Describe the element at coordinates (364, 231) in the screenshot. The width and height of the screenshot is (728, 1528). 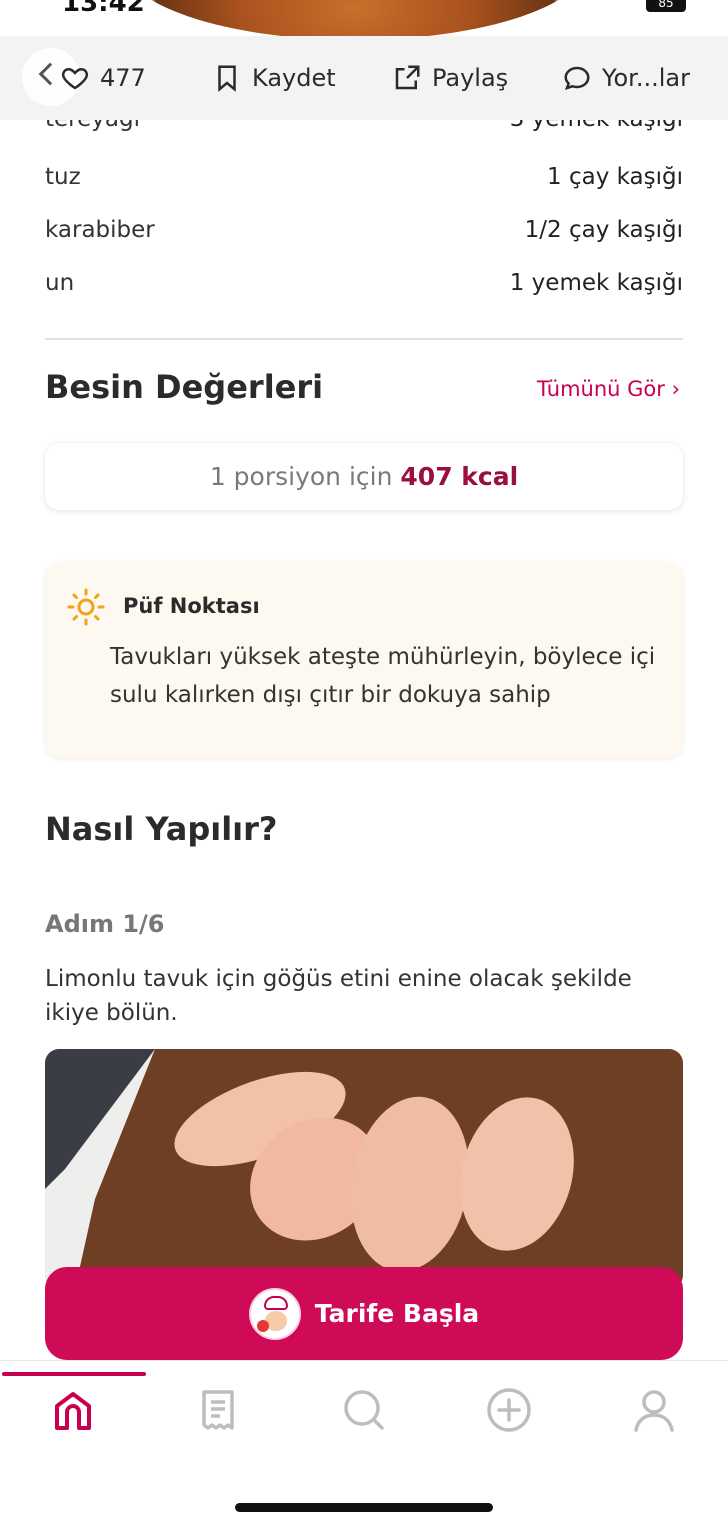
I see `ingredient-row: karabiber 1/2 çay kaşığı` at that location.